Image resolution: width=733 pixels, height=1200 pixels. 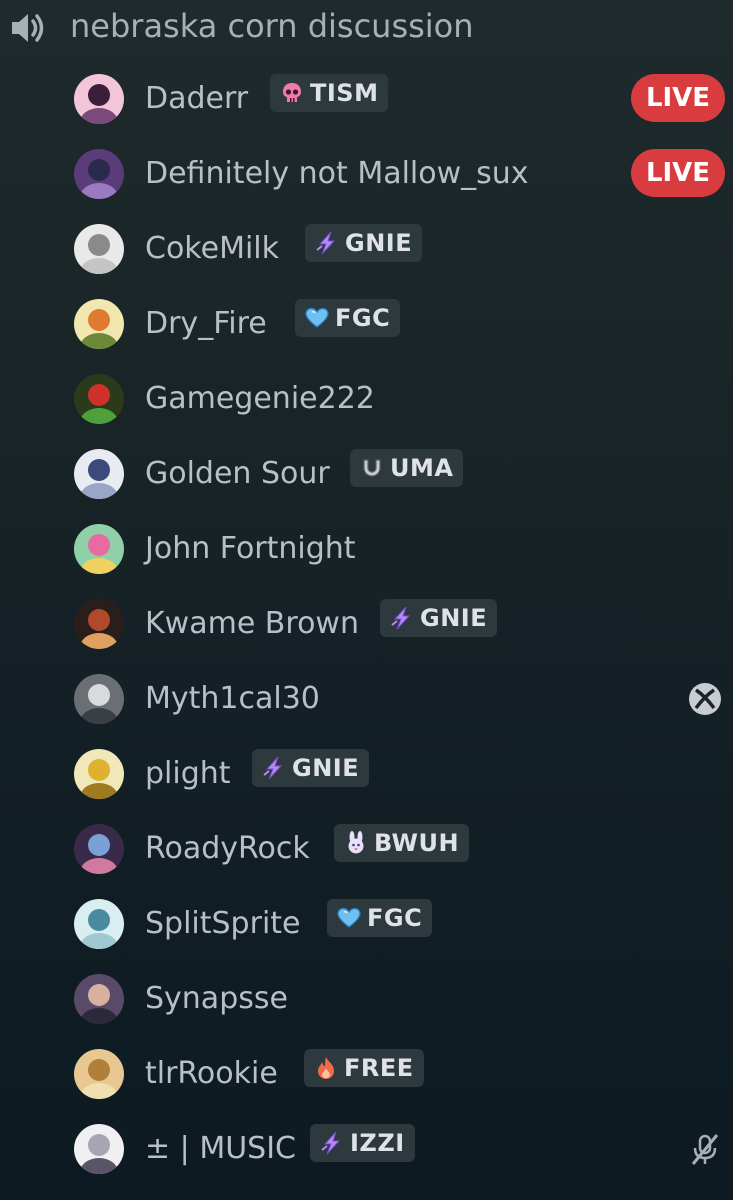 I want to click on voice-member-row: RoadyRock BWUH, so click(x=366, y=849).